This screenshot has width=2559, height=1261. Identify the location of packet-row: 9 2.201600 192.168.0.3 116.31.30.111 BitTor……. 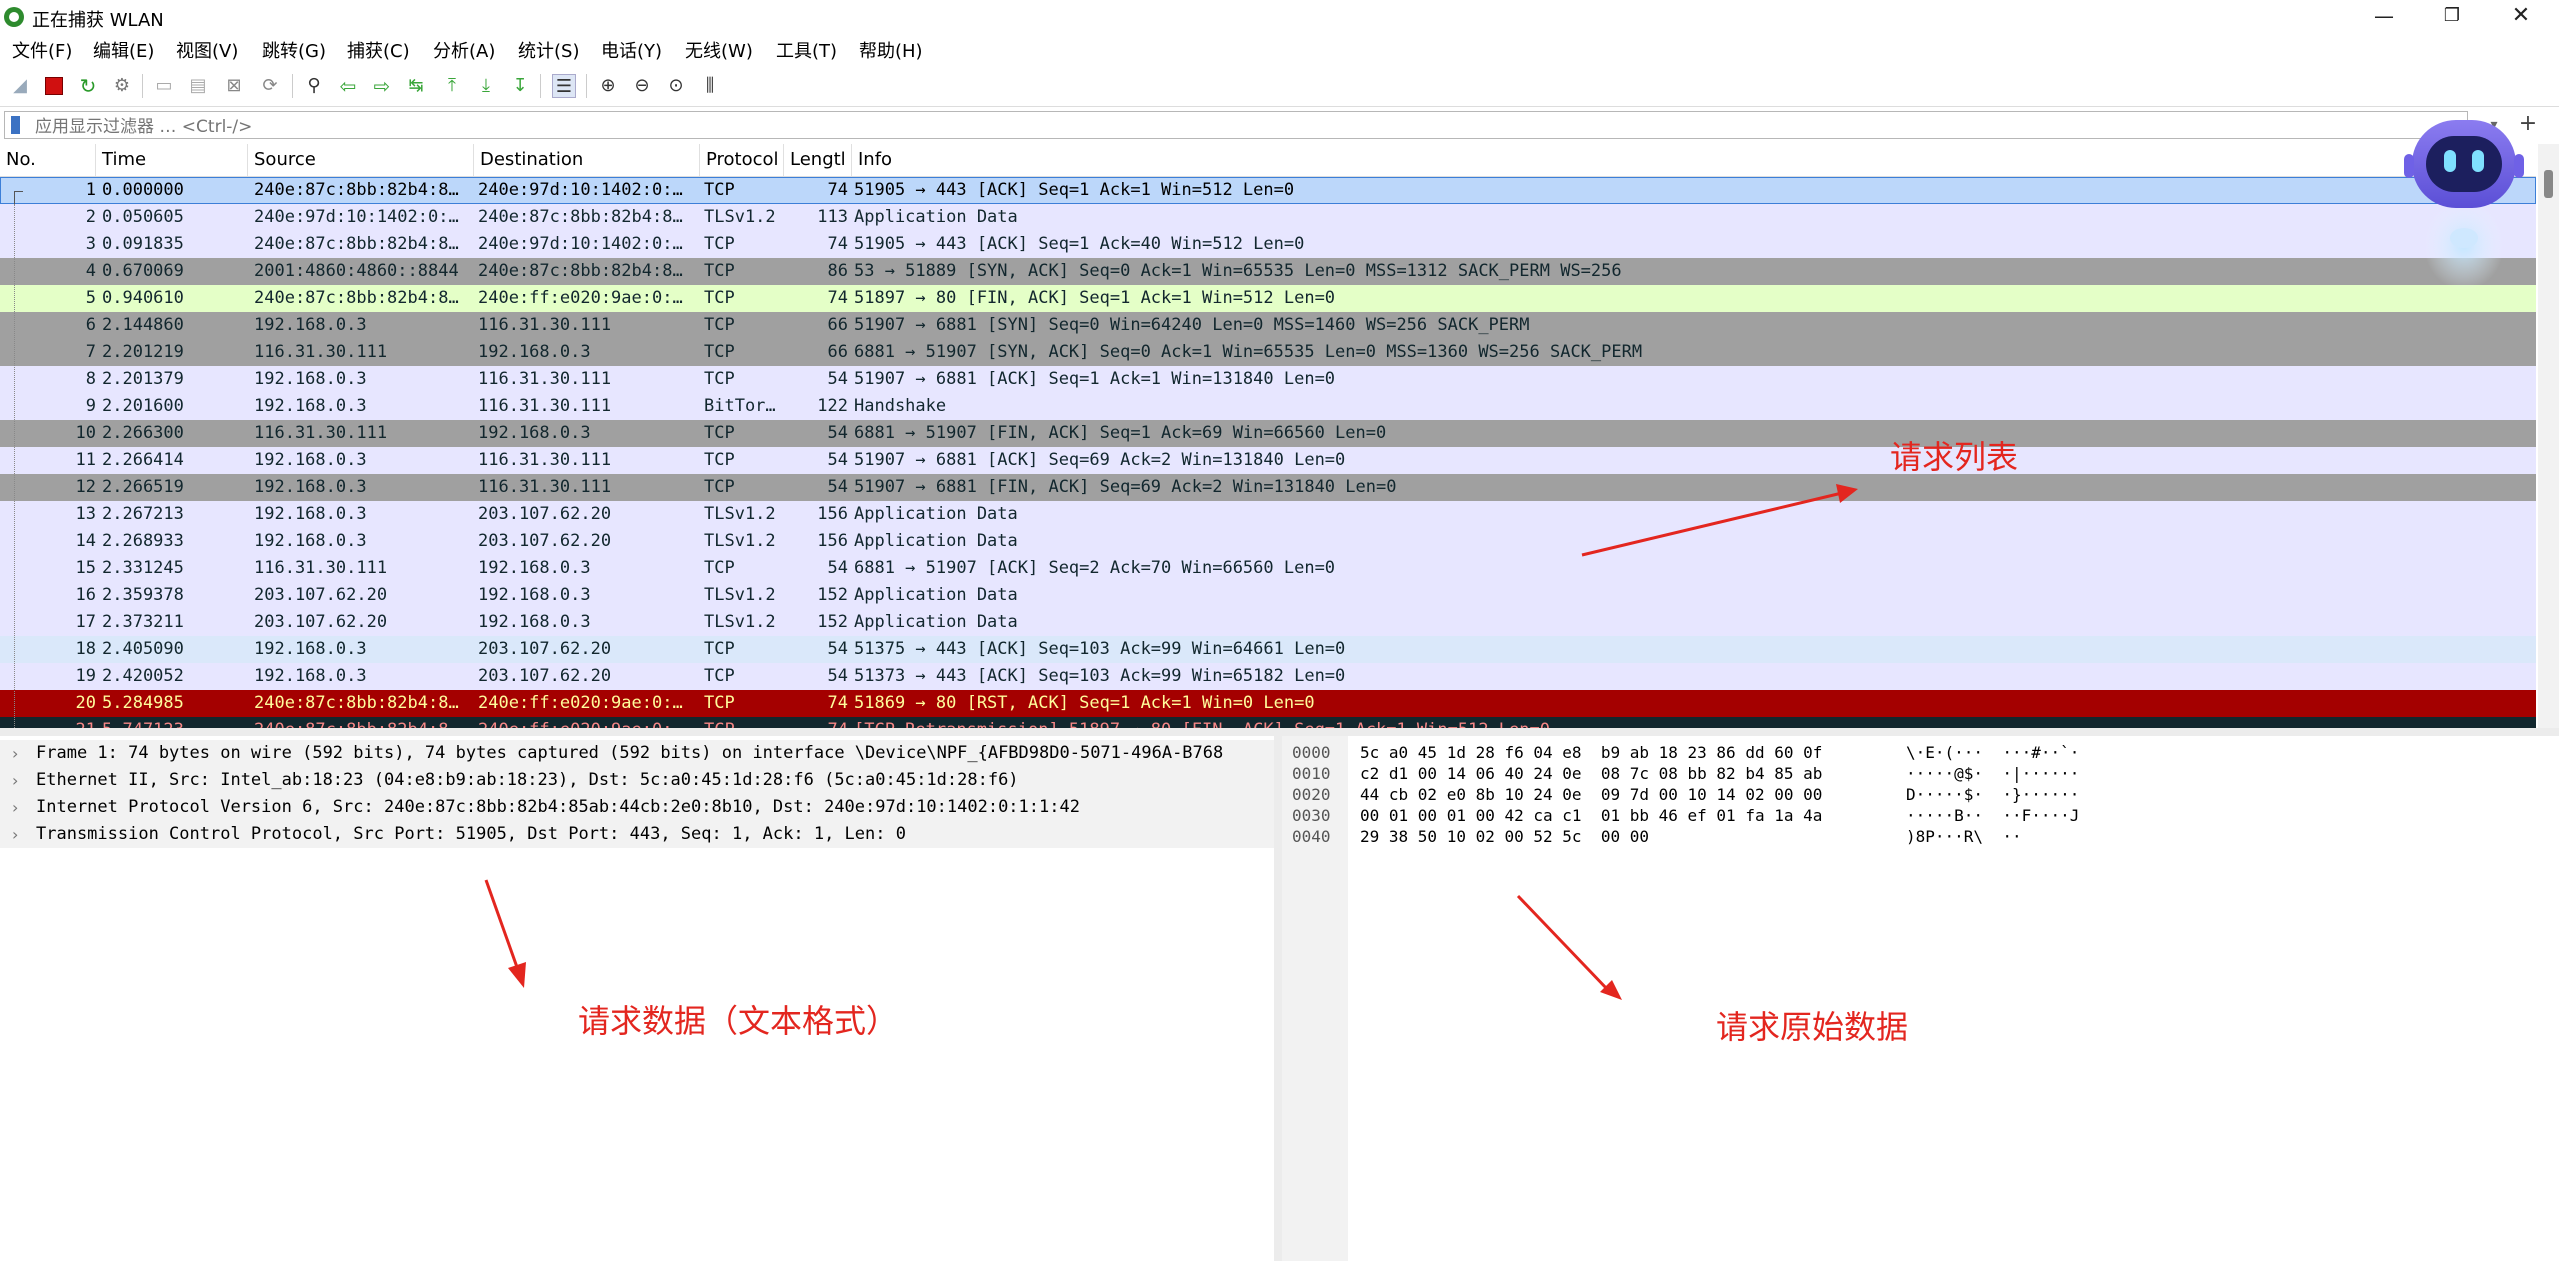
(1268, 406).